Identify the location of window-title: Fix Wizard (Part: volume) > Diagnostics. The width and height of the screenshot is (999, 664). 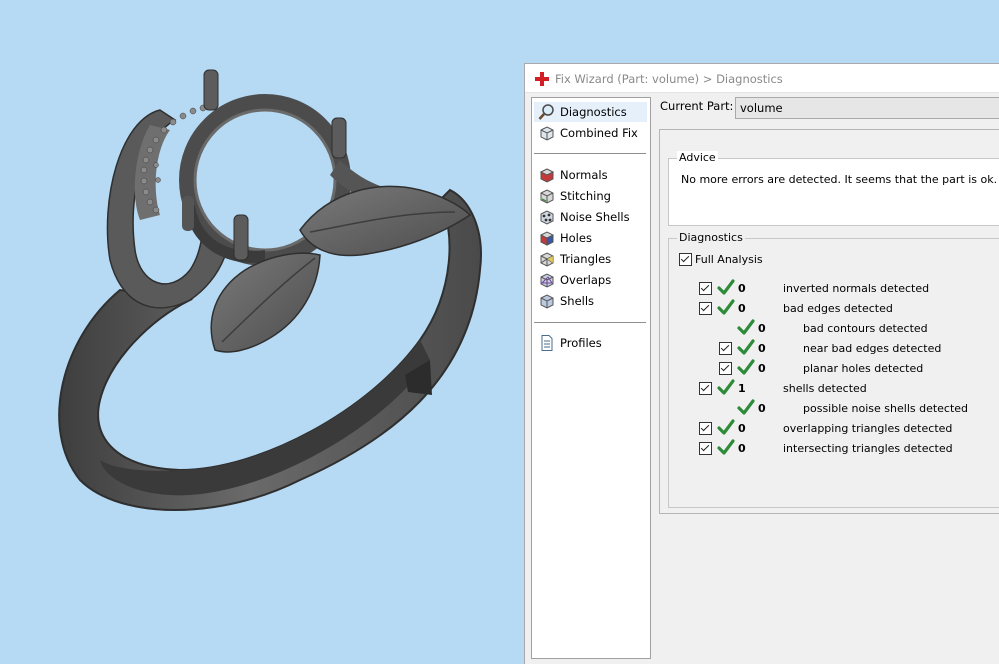
(669, 79).